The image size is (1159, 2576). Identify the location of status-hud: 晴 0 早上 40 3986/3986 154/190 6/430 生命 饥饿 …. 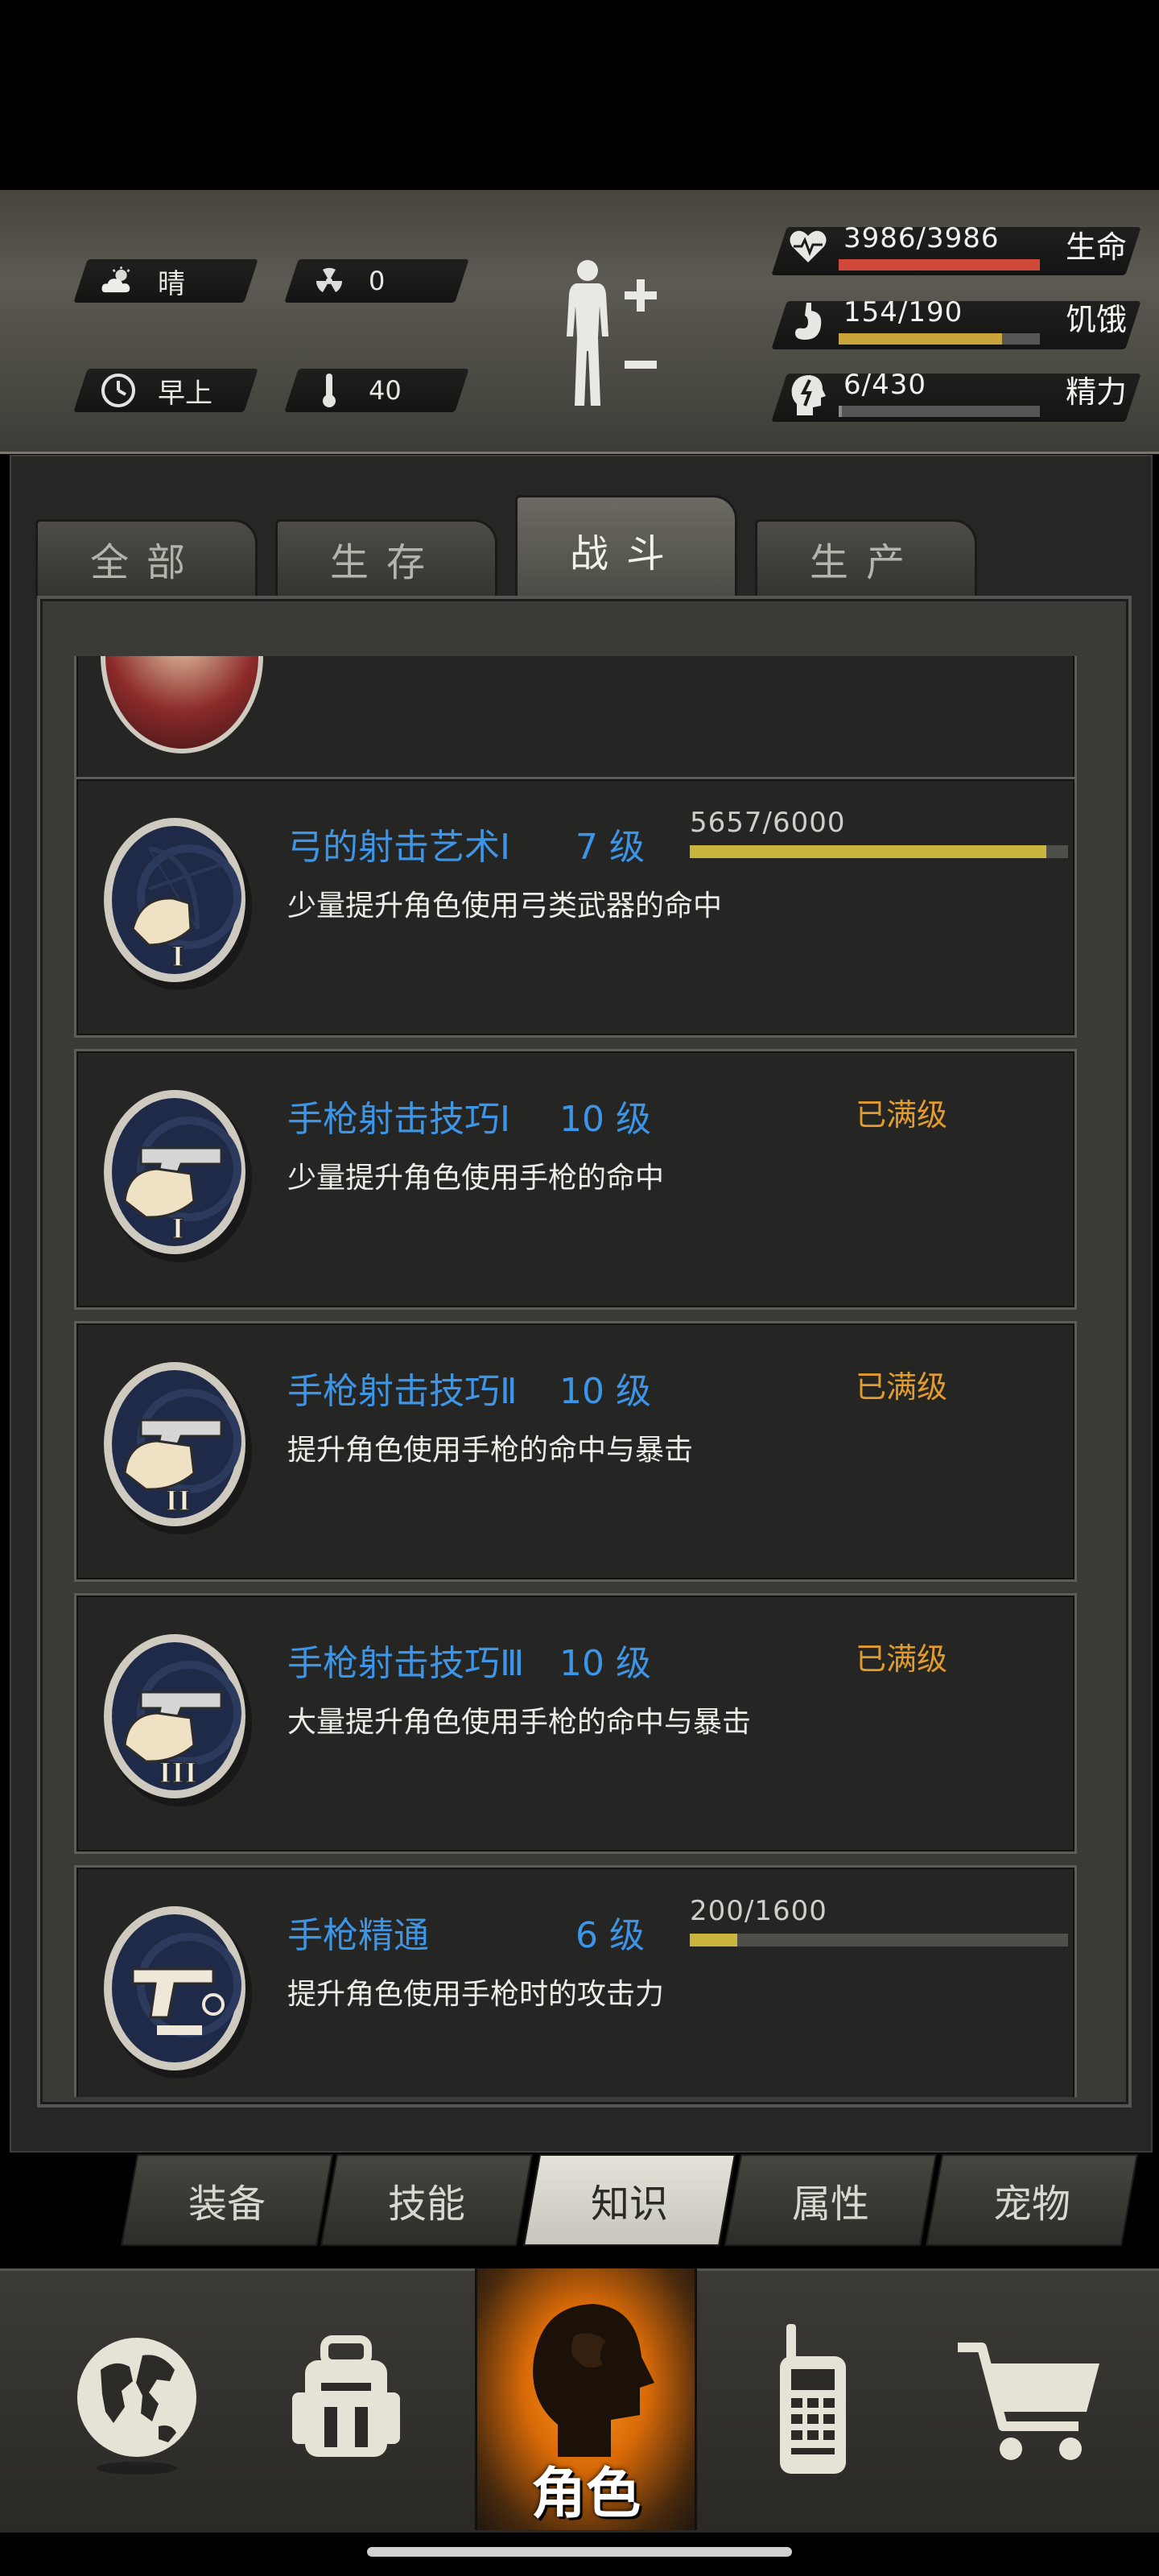
(579, 322).